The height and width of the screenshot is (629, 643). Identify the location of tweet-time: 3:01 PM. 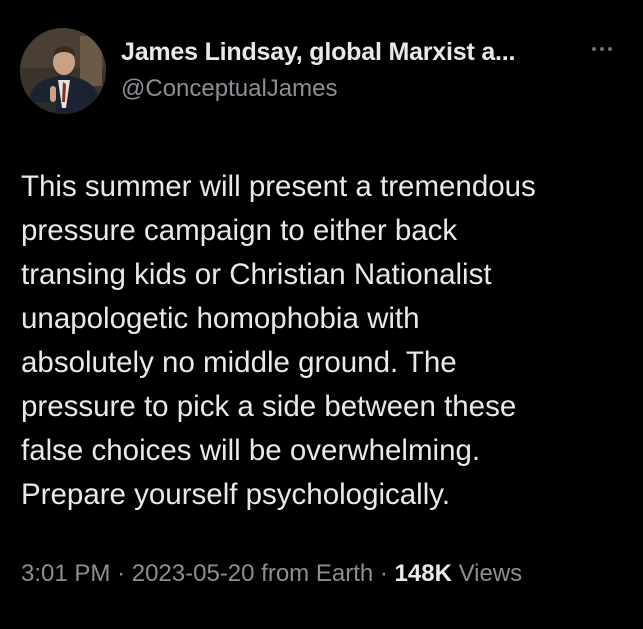
(65, 573).